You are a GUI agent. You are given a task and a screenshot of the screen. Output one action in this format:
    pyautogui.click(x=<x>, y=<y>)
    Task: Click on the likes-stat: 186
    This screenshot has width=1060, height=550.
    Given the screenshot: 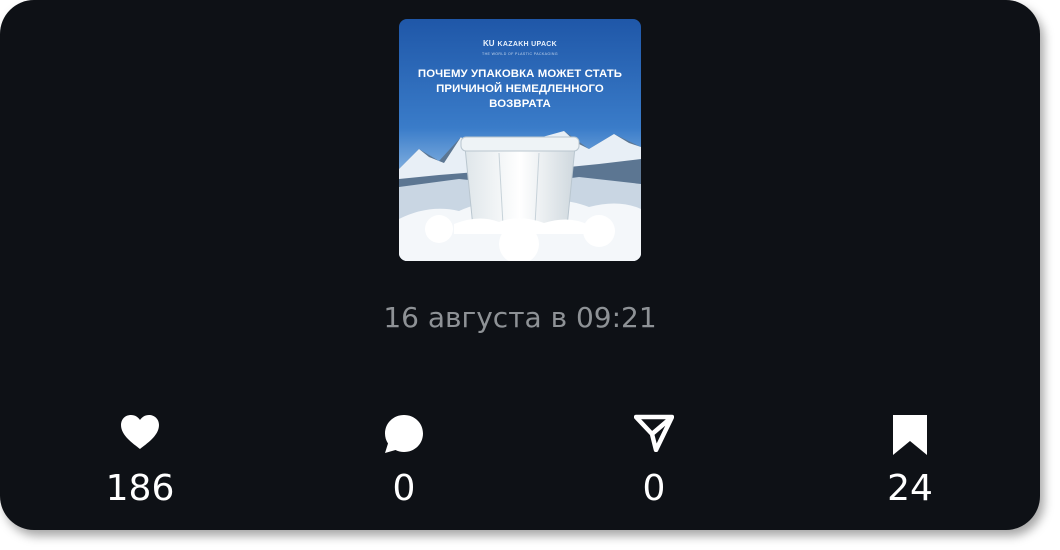 What is the action you would take?
    pyautogui.click(x=140, y=461)
    